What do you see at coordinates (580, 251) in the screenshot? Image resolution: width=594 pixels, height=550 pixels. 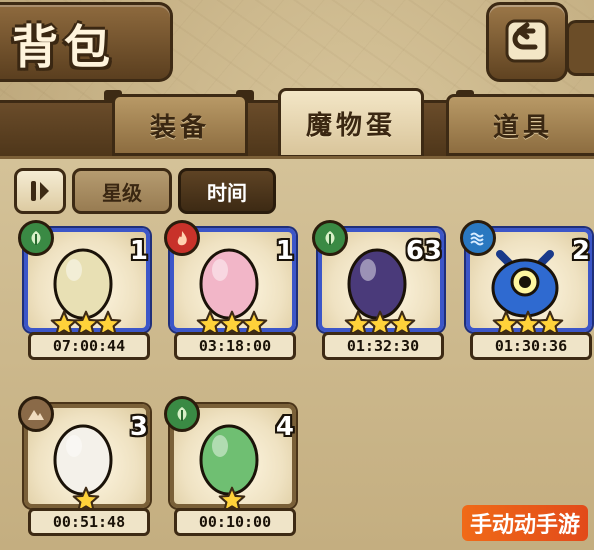 I see `egg-count: 2` at bounding box center [580, 251].